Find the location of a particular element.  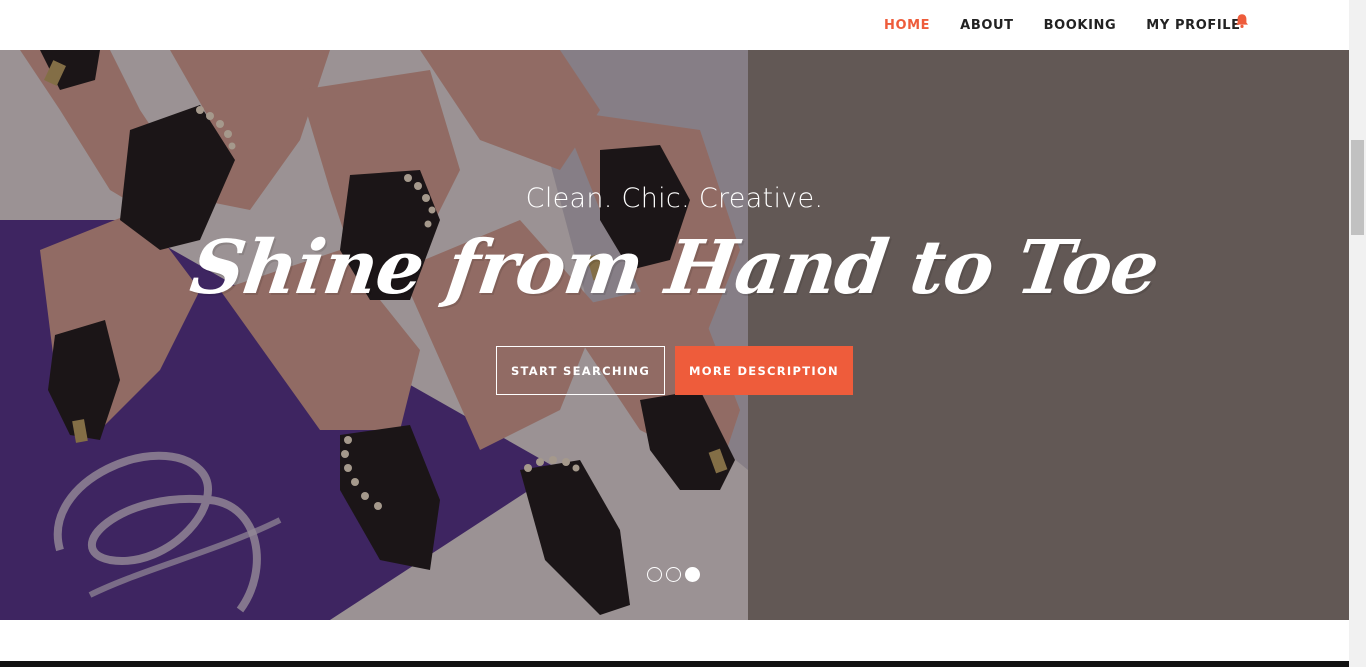

nav-about-link: ABOUT is located at coordinates (986, 25).